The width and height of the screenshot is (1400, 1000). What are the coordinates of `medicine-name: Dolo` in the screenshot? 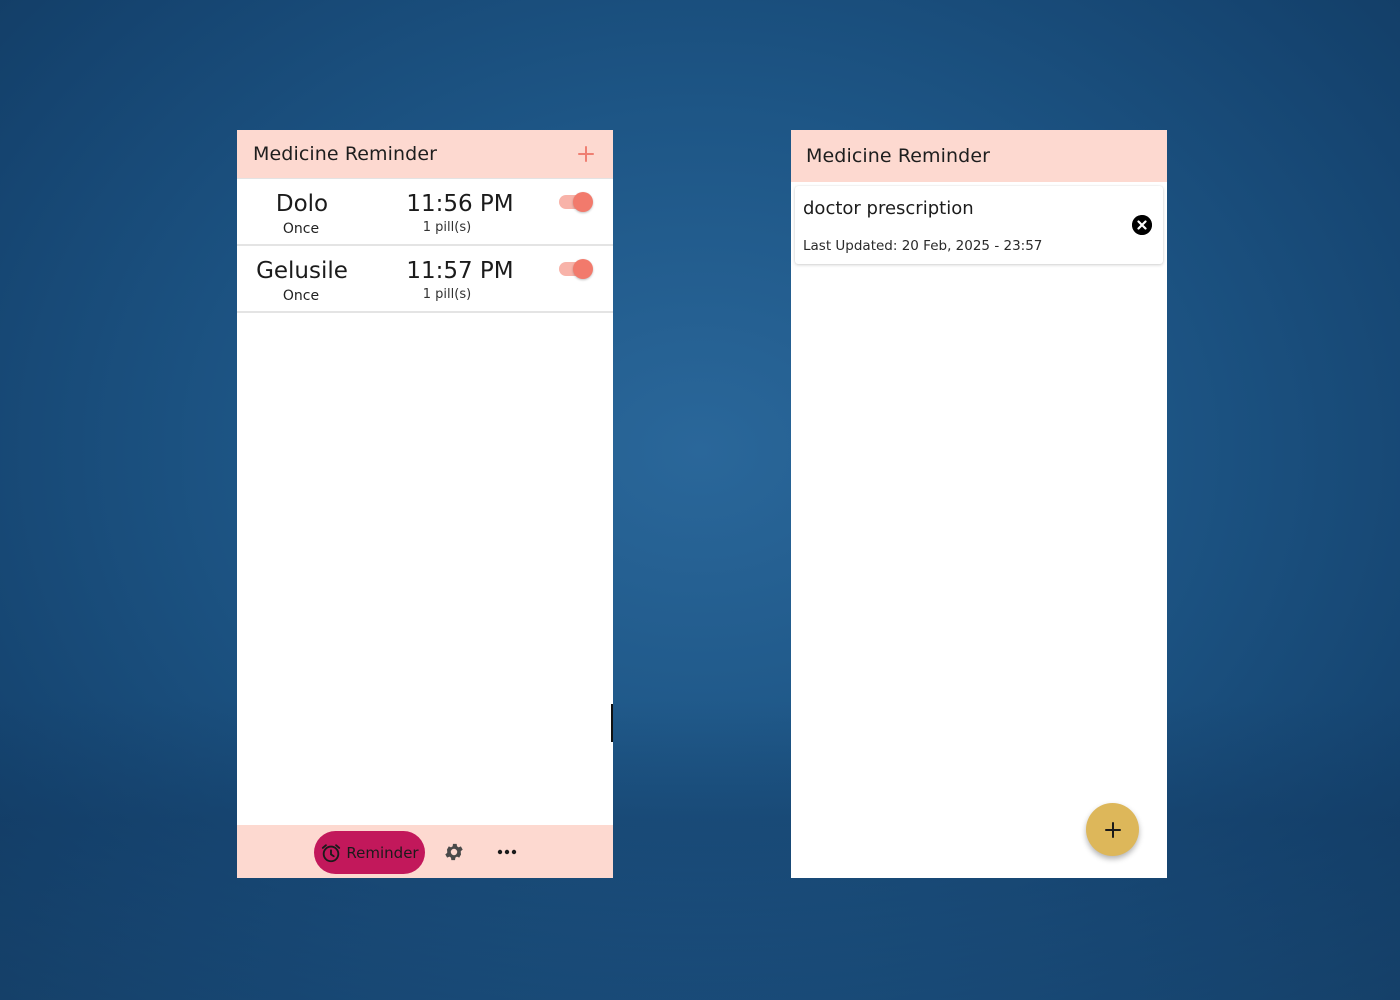 It's located at (302, 204).